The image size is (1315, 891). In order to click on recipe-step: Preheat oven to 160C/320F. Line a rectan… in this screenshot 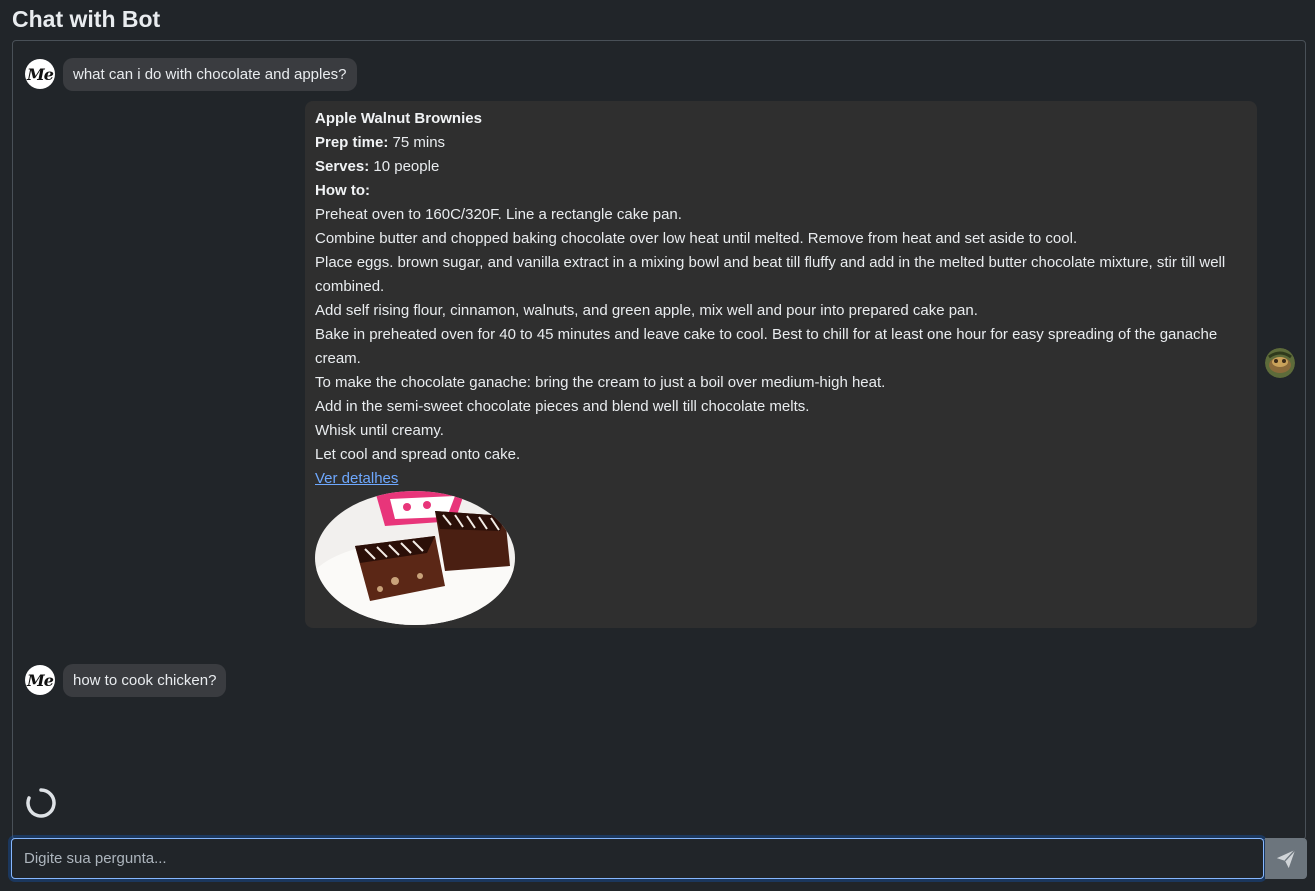, I will do `click(498, 214)`.